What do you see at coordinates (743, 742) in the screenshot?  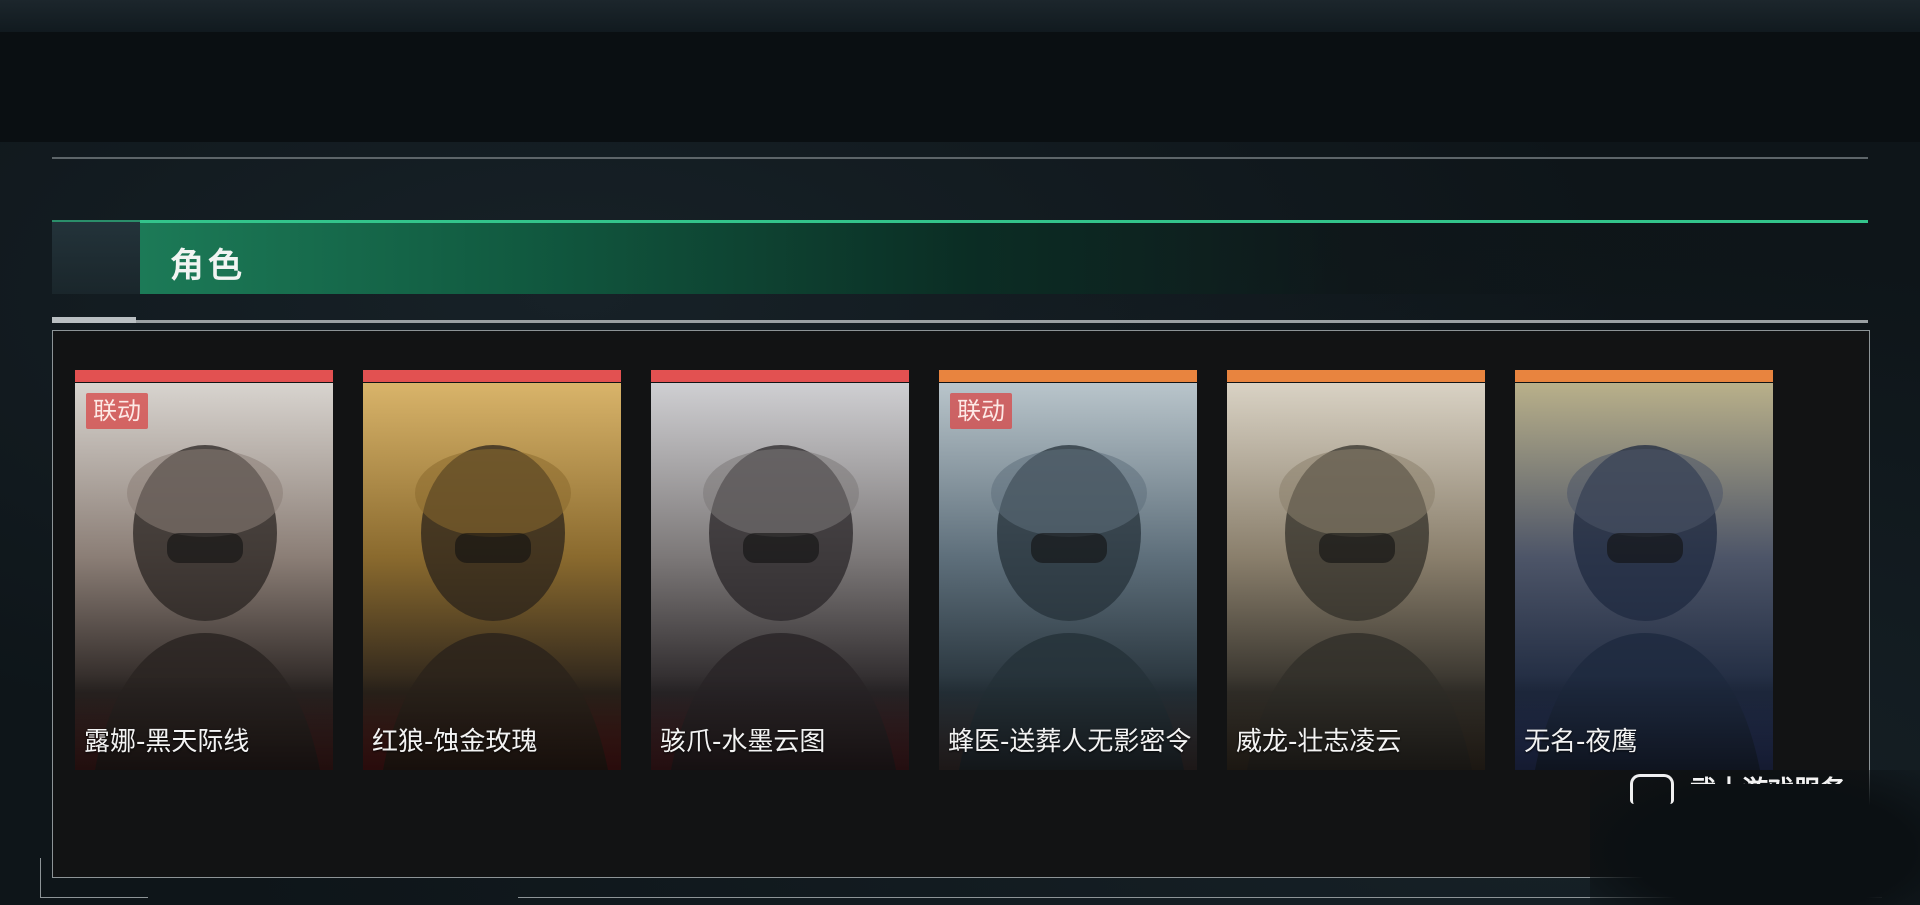 I see `character-name: 骇爪-水墨云图` at bounding box center [743, 742].